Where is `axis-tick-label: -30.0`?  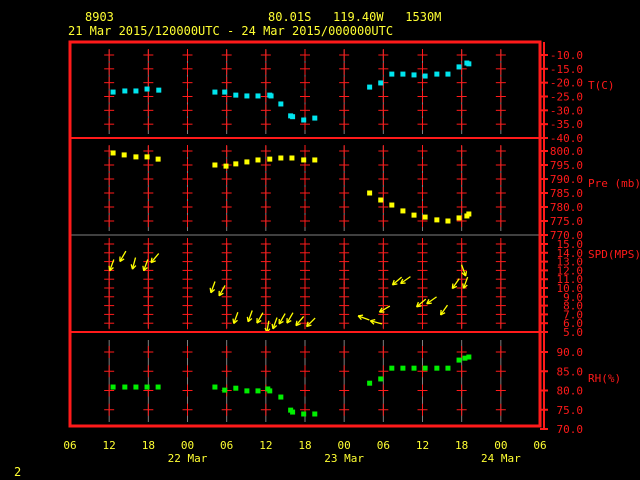
axis-tick-label: -30.0 is located at coordinates (566, 110).